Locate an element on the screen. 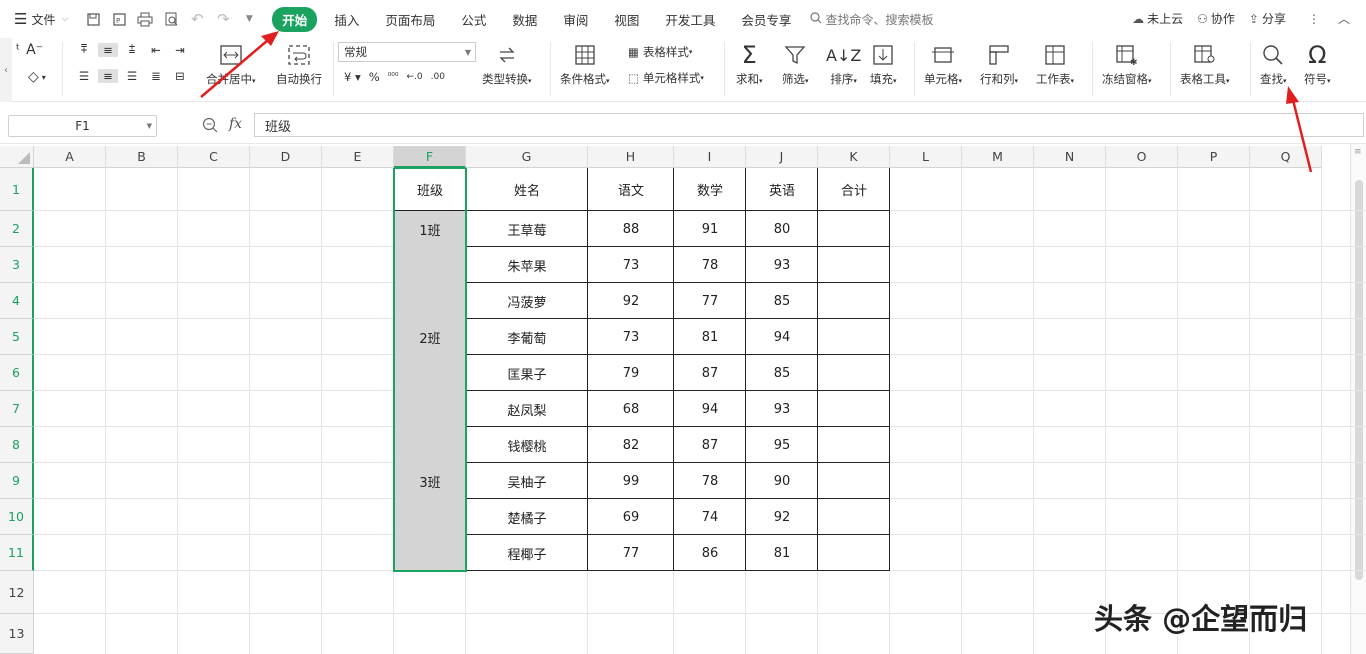  table-cell: 匡果子 is located at coordinates (527, 373).